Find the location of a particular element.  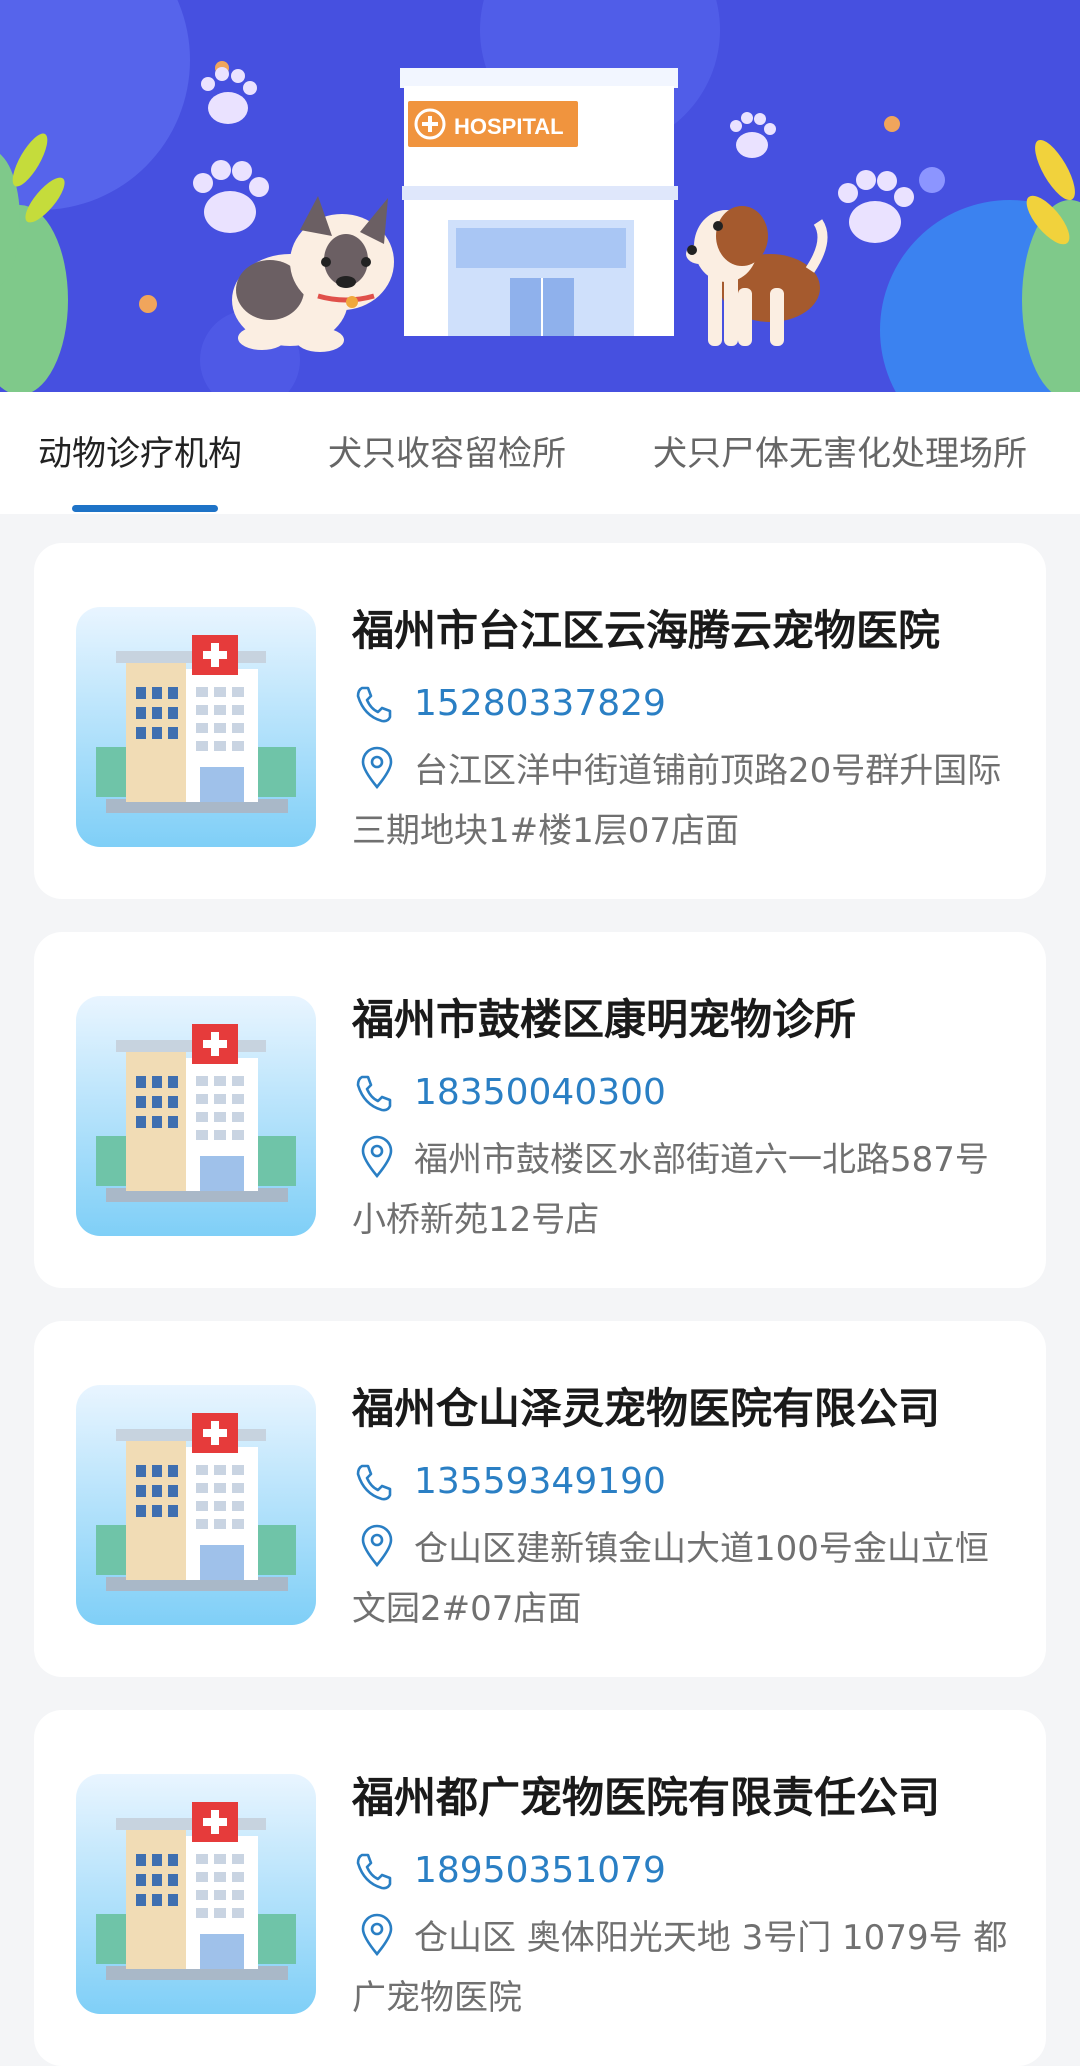

clinic-name: 福州市鼓楼区康明宠物诊所 is located at coordinates (604, 1019).